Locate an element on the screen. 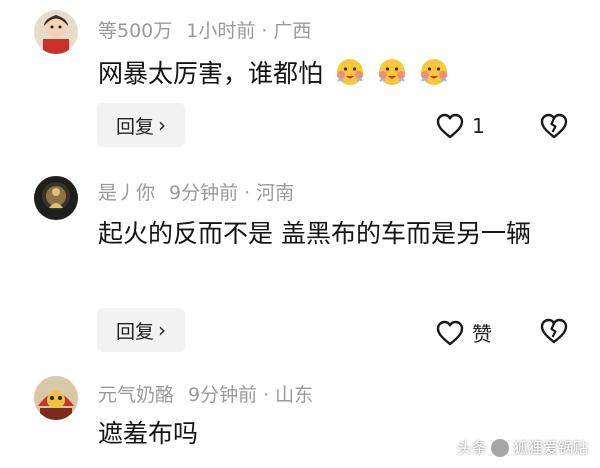  like-button: 1 is located at coordinates (460, 126).